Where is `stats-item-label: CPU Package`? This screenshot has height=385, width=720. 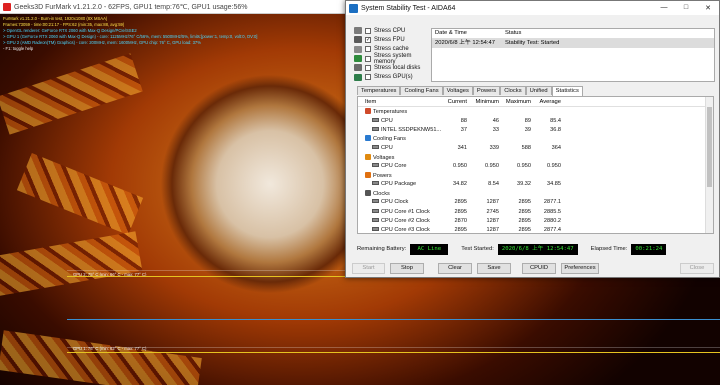
stats-item-label: CPU Package is located at coordinates (399, 184).